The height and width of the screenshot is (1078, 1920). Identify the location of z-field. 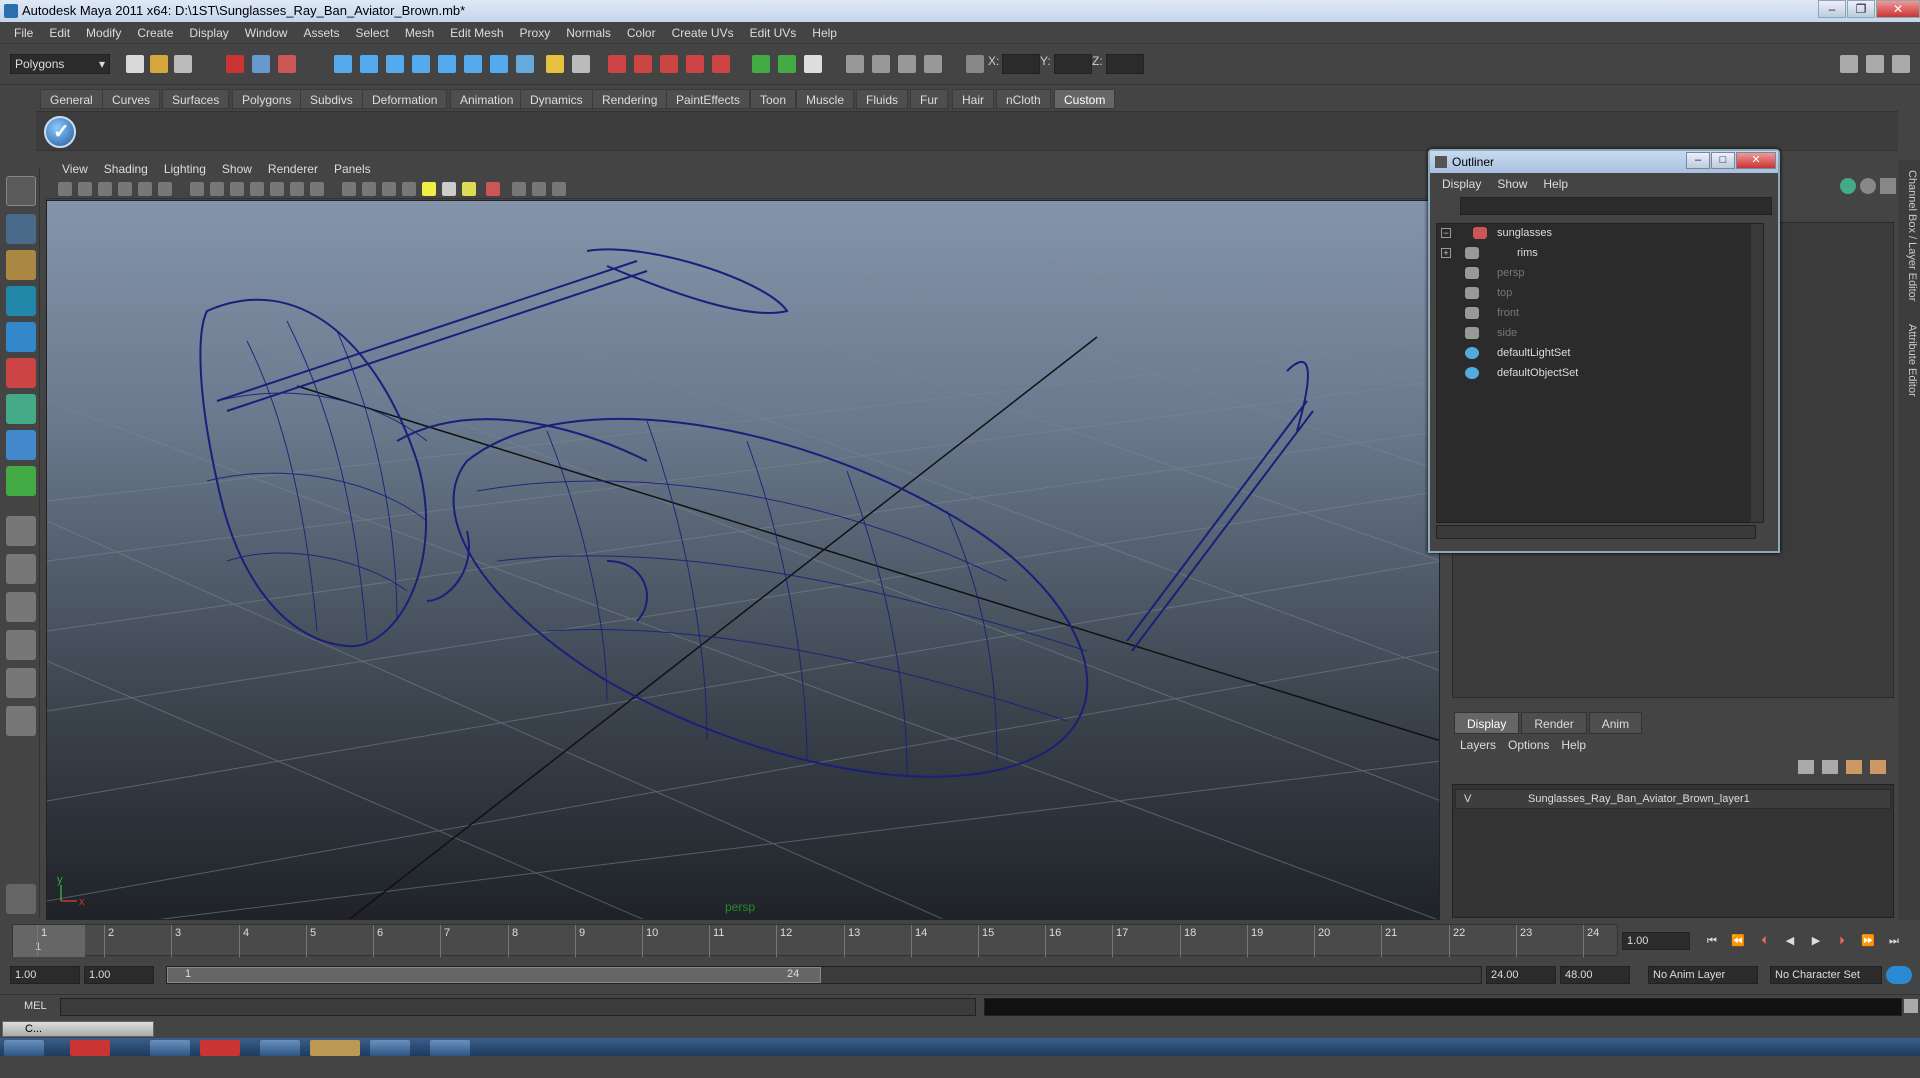
(1125, 64).